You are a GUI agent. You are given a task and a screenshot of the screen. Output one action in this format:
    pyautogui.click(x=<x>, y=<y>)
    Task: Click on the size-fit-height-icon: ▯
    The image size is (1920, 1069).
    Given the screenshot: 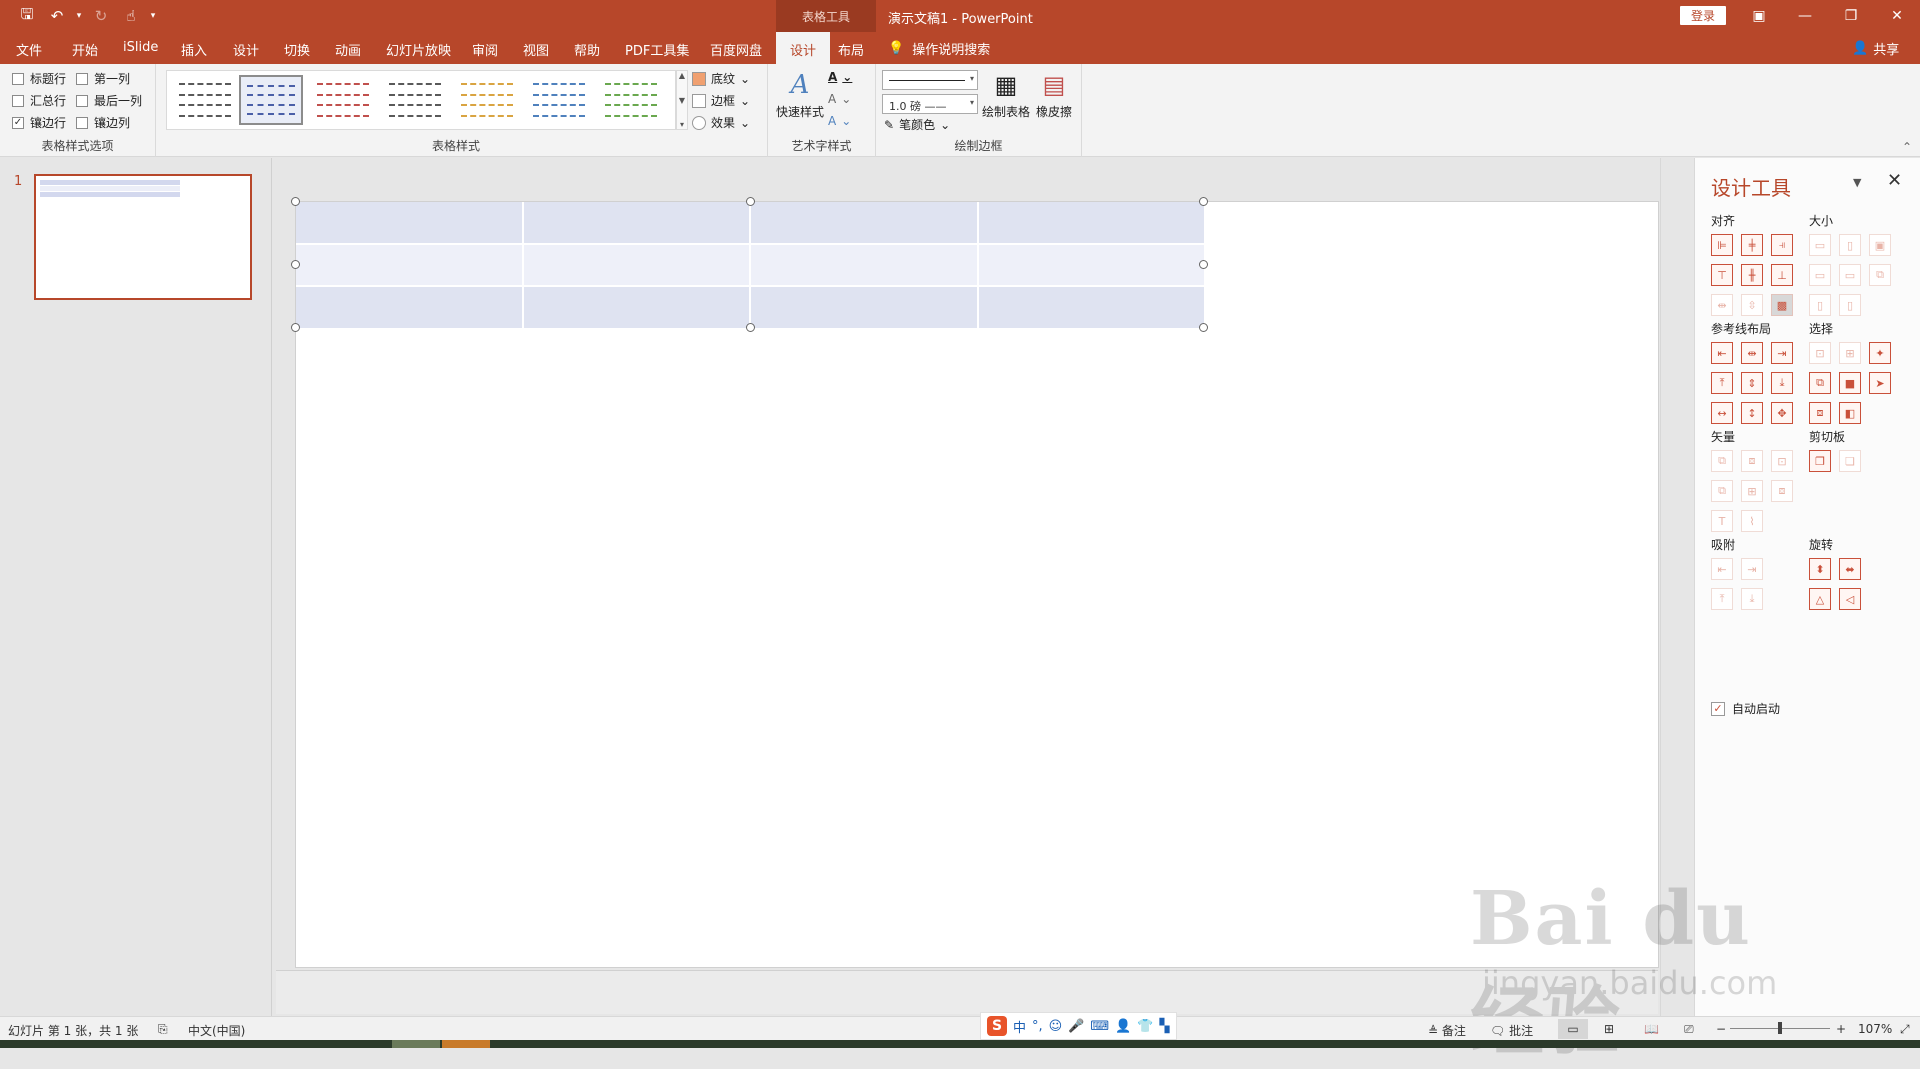 What is the action you would take?
    pyautogui.click(x=1850, y=305)
    